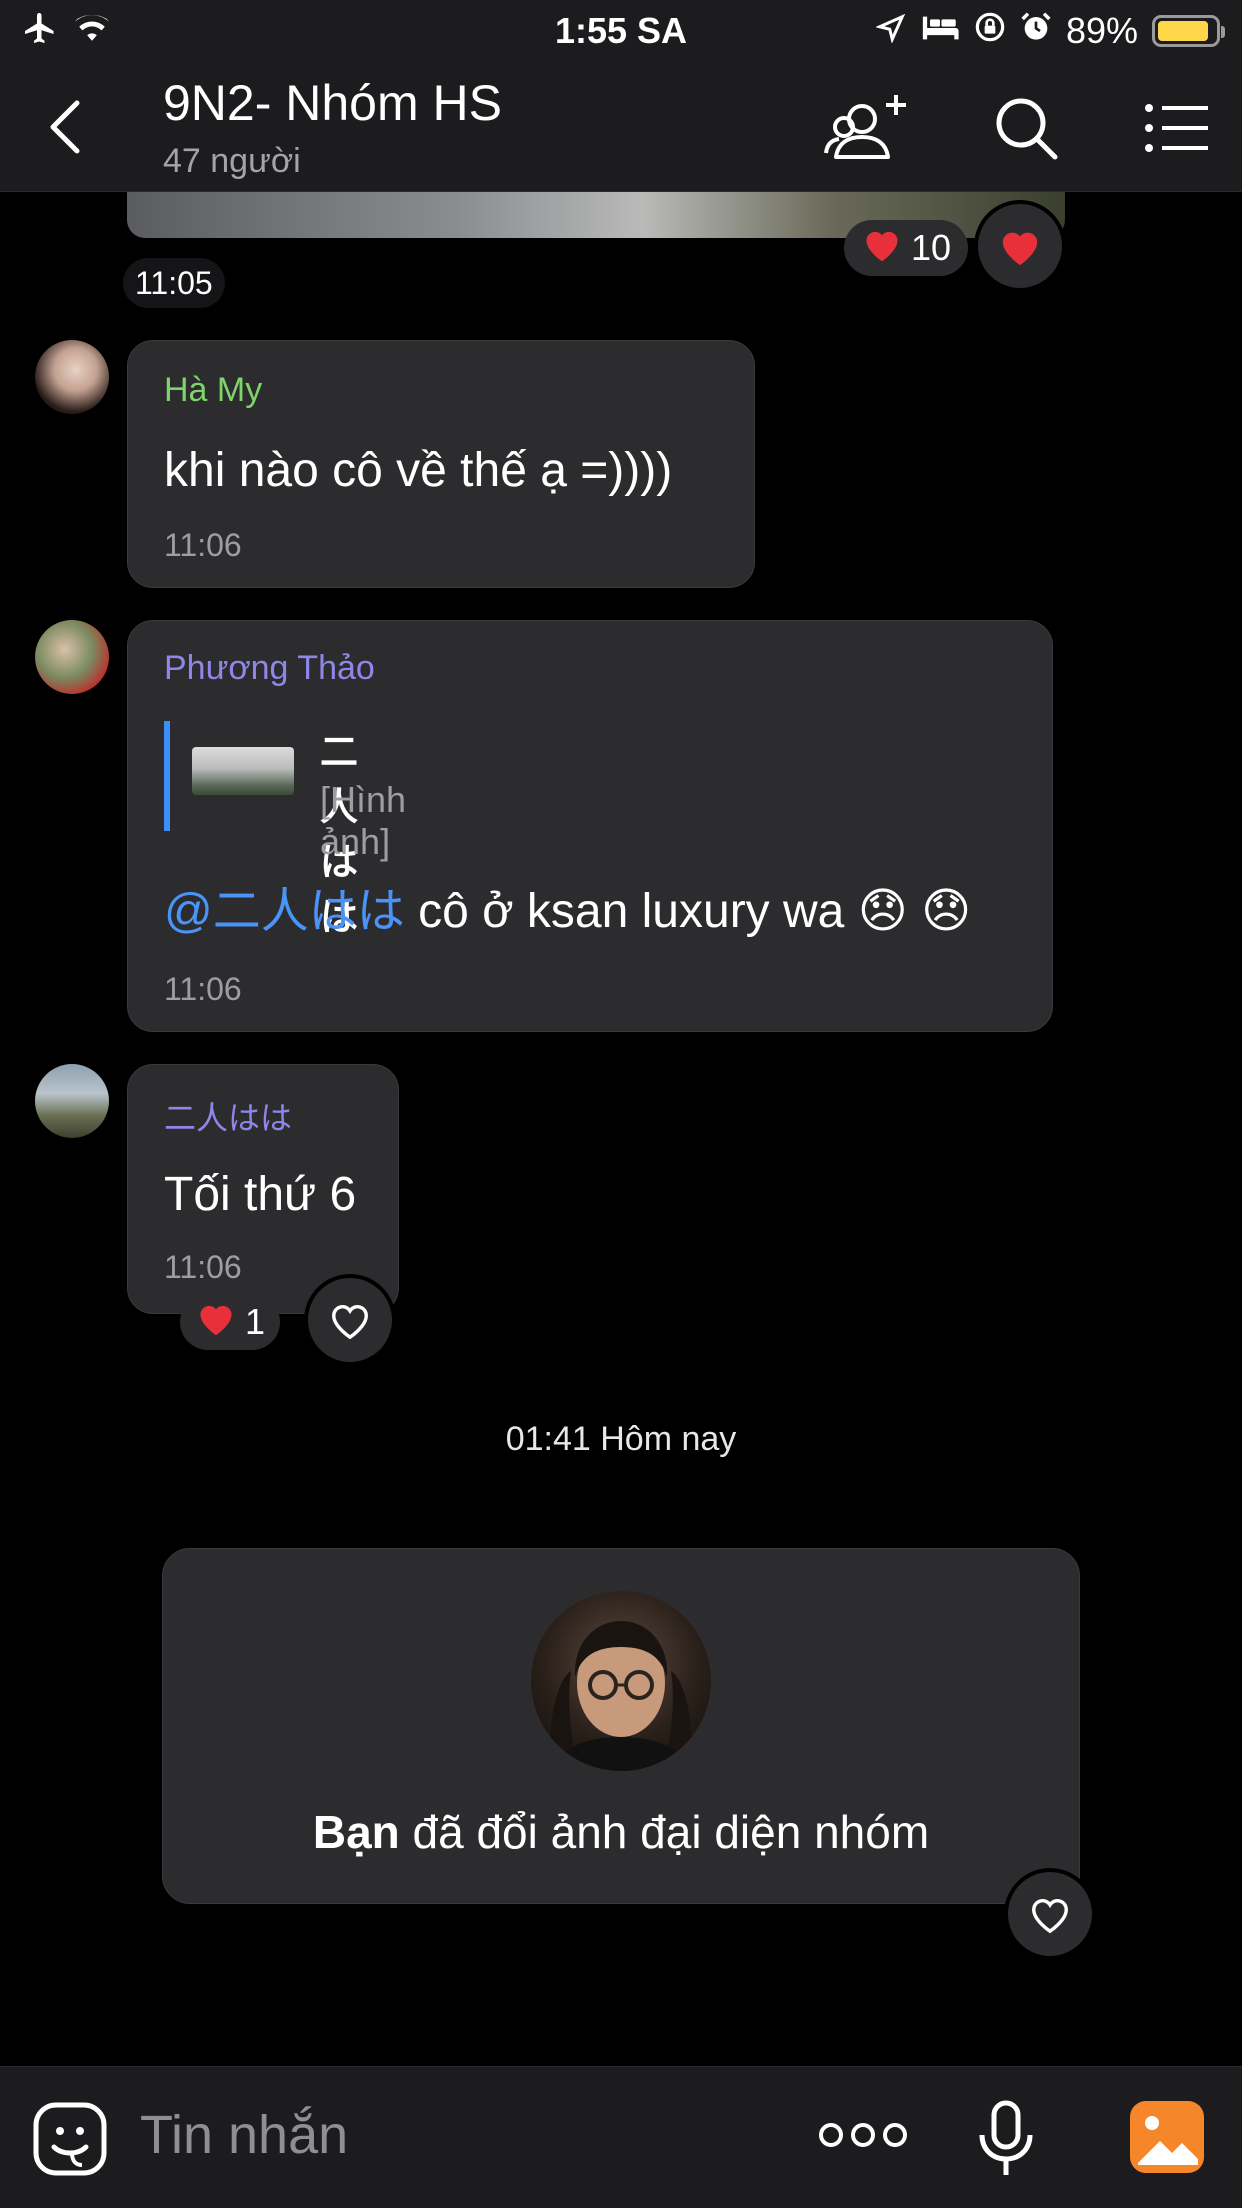 The width and height of the screenshot is (1242, 2208). I want to click on gallery-photo-icon, so click(1167, 2137).